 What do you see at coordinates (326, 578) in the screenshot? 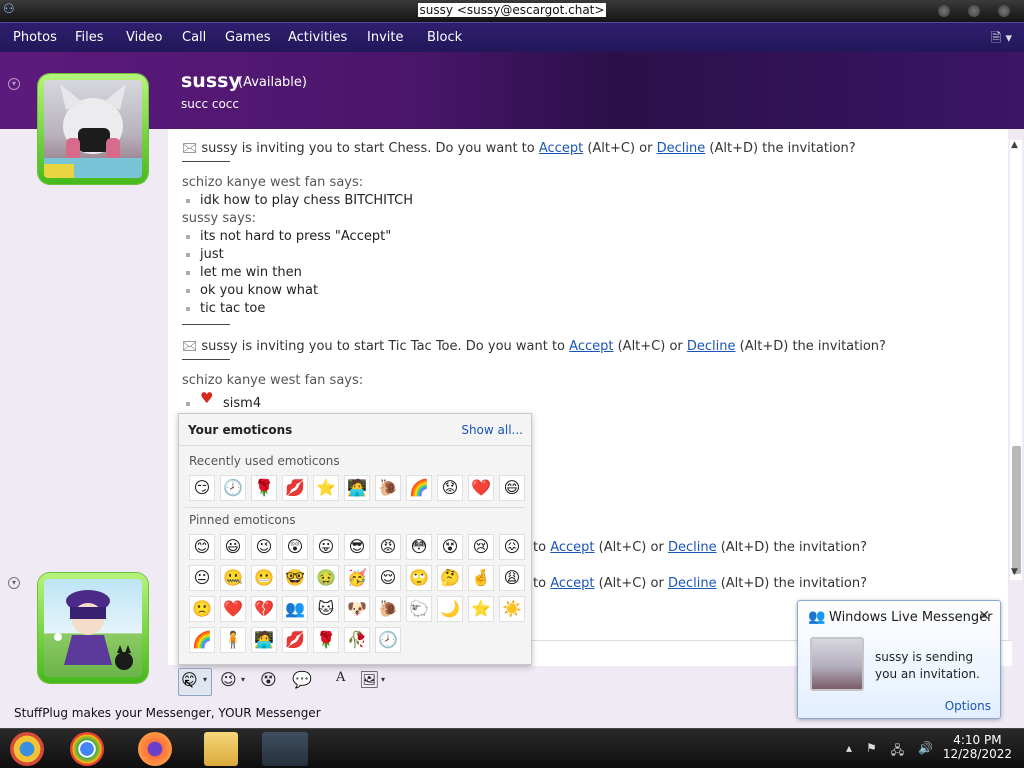
I see `emoticon-icon: 🤢` at bounding box center [326, 578].